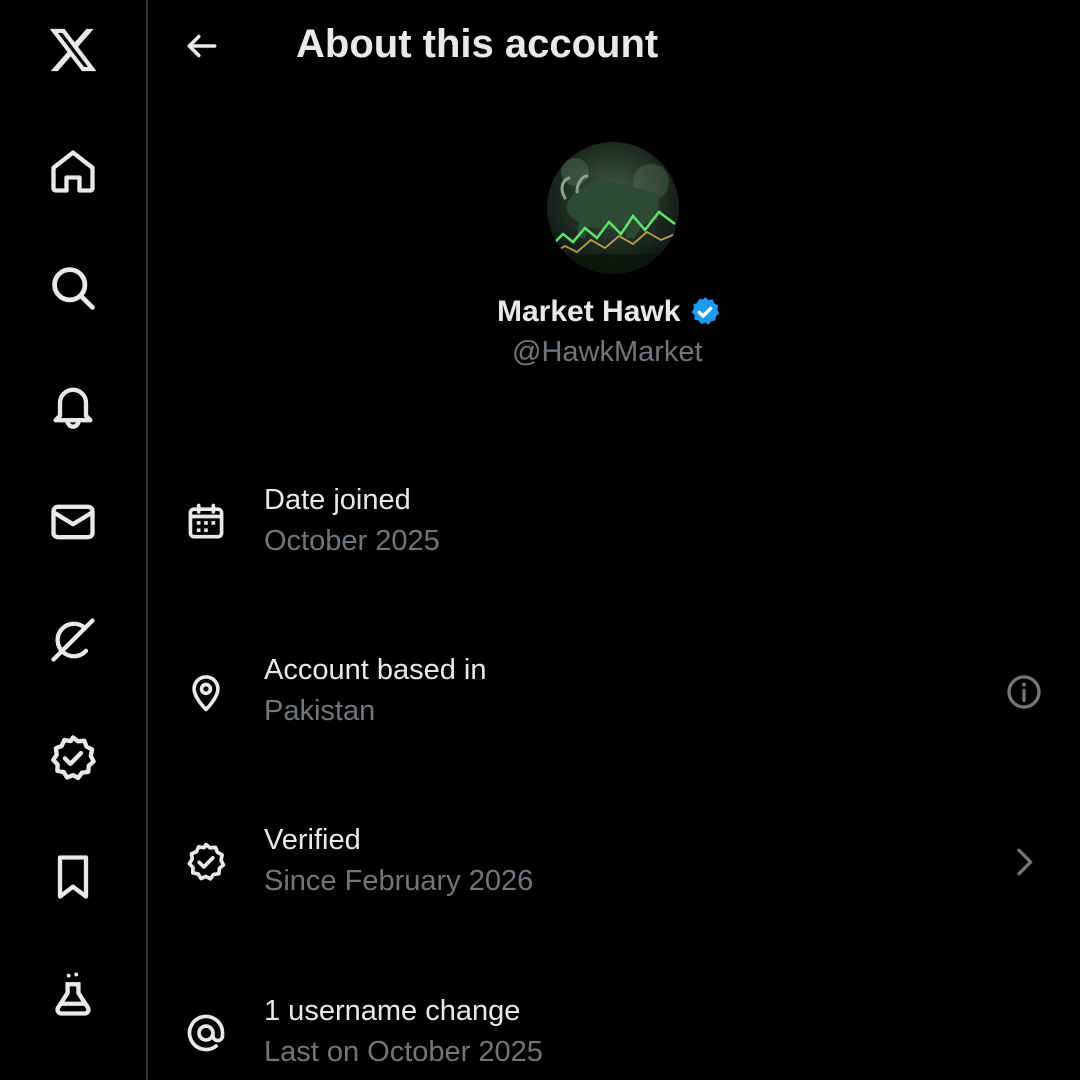 This screenshot has height=1080, width=1080. I want to click on location-pin-icon, so click(206, 692).